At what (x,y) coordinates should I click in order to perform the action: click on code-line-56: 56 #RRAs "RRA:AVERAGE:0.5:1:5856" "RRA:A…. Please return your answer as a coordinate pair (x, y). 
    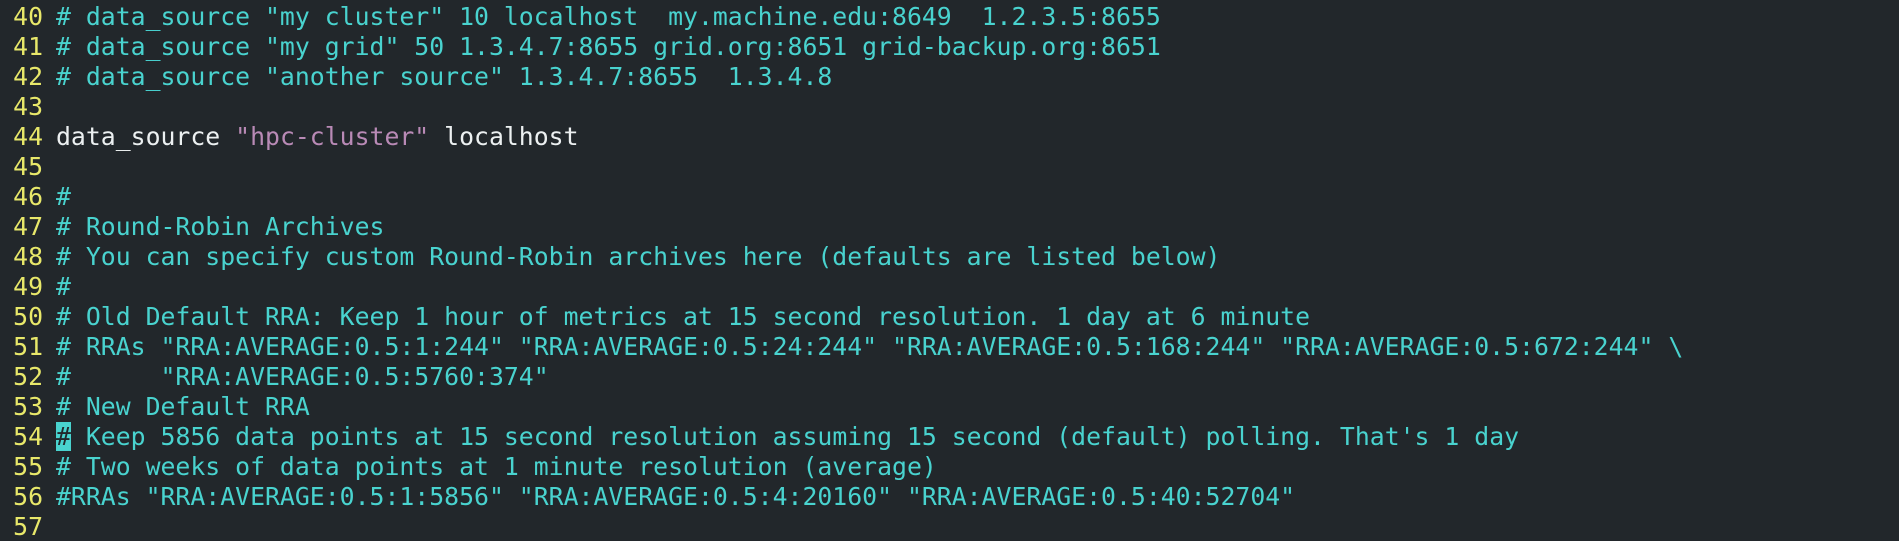
    Looking at the image, I should click on (949, 497).